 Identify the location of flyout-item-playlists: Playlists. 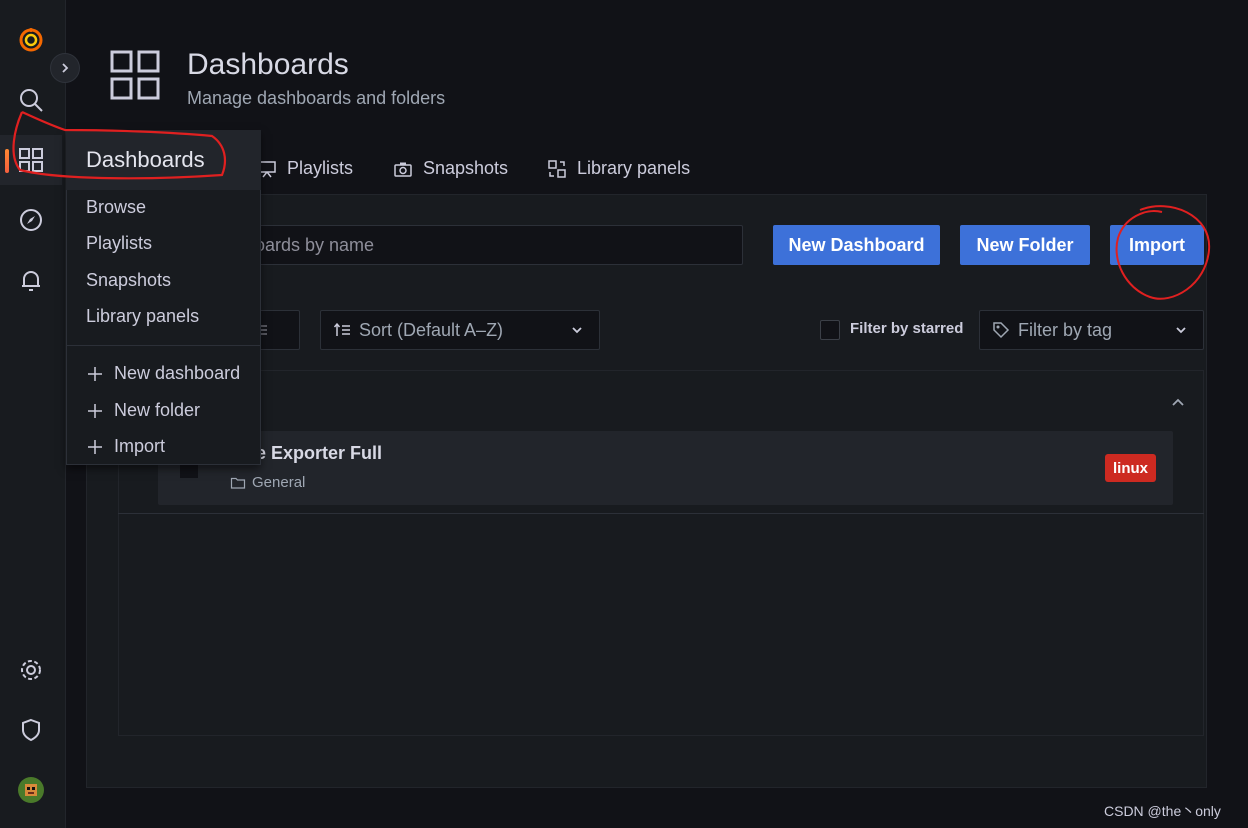
(119, 243).